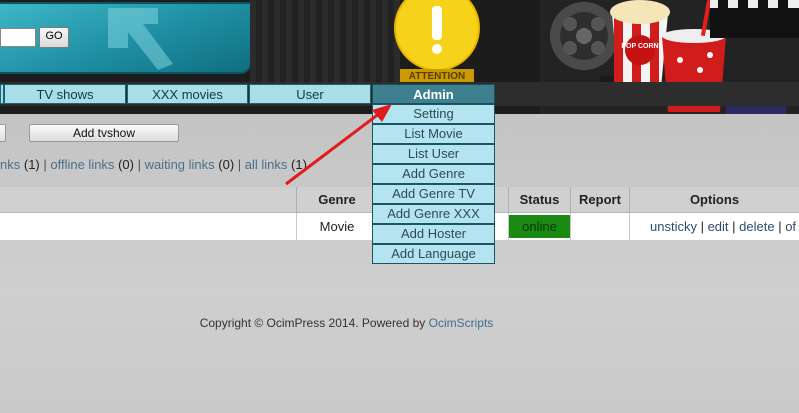 This screenshot has width=799, height=413. What do you see at coordinates (82, 164) in the screenshot?
I see `offline-links-link: offline links` at bounding box center [82, 164].